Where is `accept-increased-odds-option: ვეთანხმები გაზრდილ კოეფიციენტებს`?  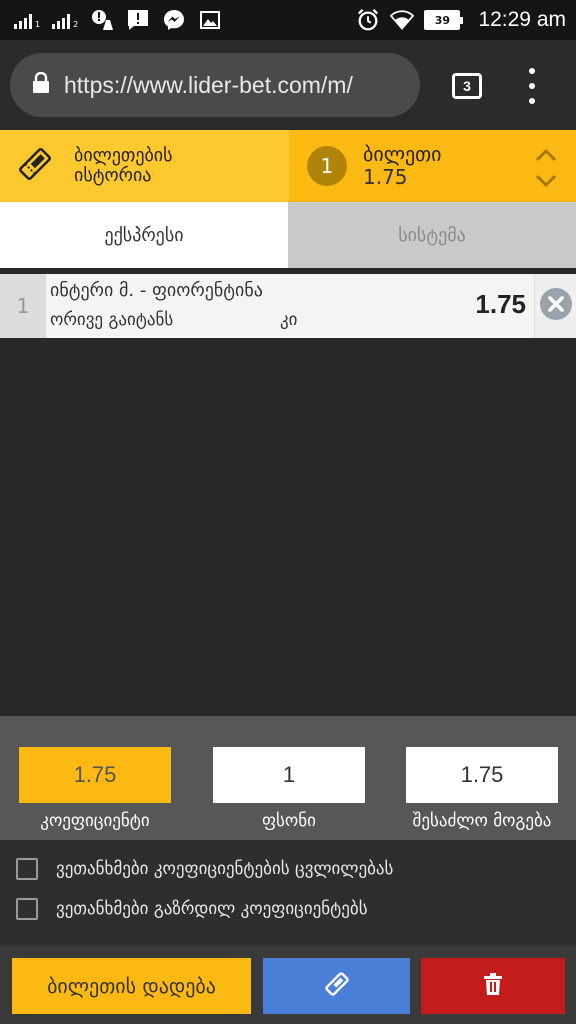
accept-increased-odds-option: ვეთანხმები გაზრდილ კოეფიციენტებს is located at coordinates (192, 909).